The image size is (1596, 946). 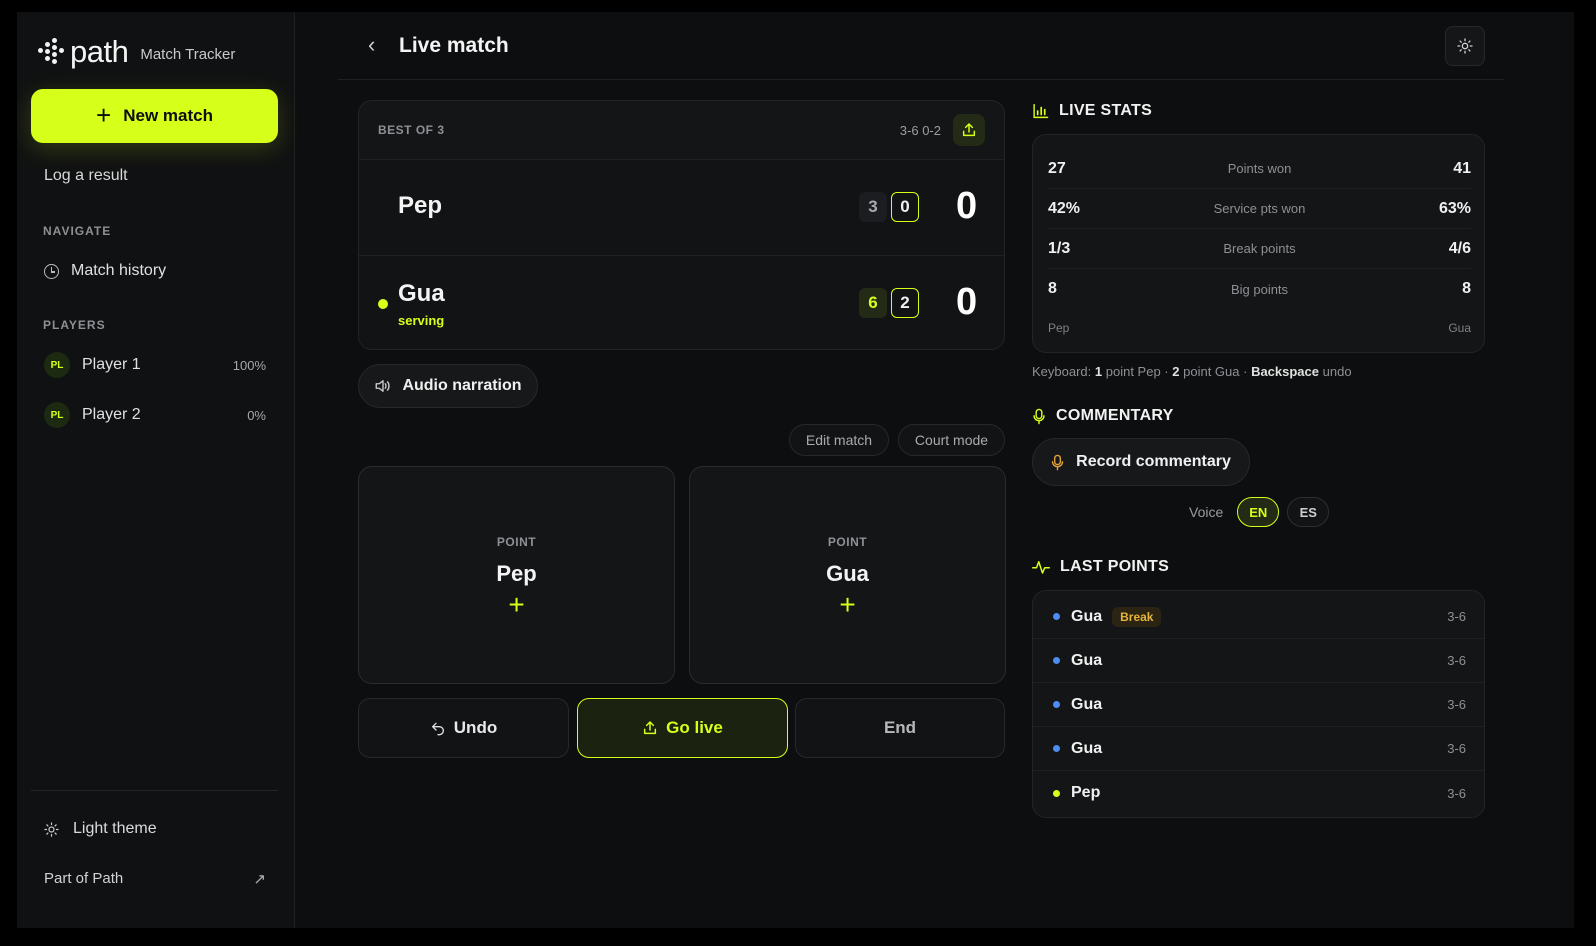 I want to click on light-theme-toggle: Light theme, so click(x=100, y=829).